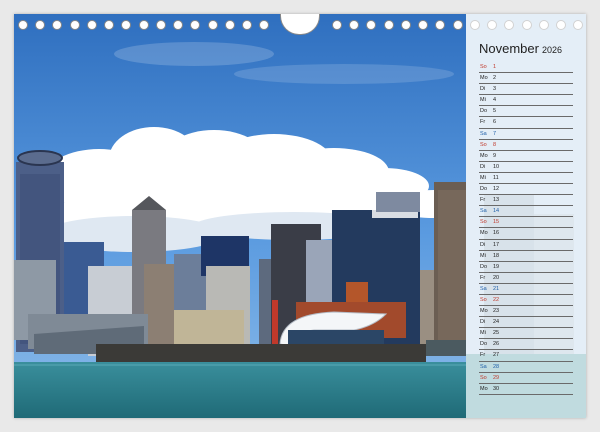 Image resolution: width=600 pixels, height=432 pixels. Describe the element at coordinates (526, 134) in the screenshot. I see `day-row: Sa 7` at that location.